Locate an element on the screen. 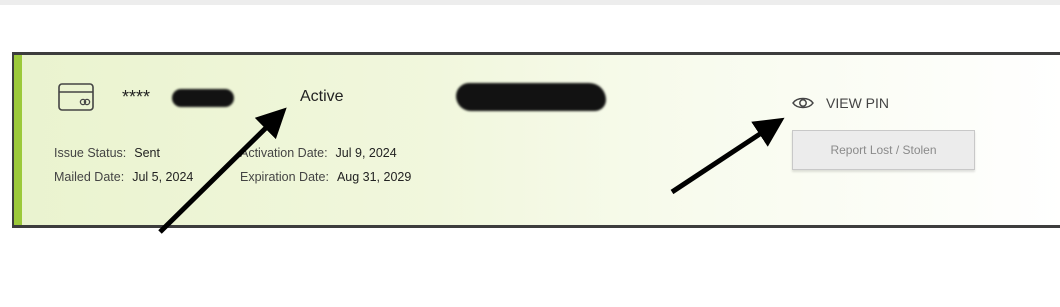  view-pin-link: VIEW PIN is located at coordinates (840, 103).